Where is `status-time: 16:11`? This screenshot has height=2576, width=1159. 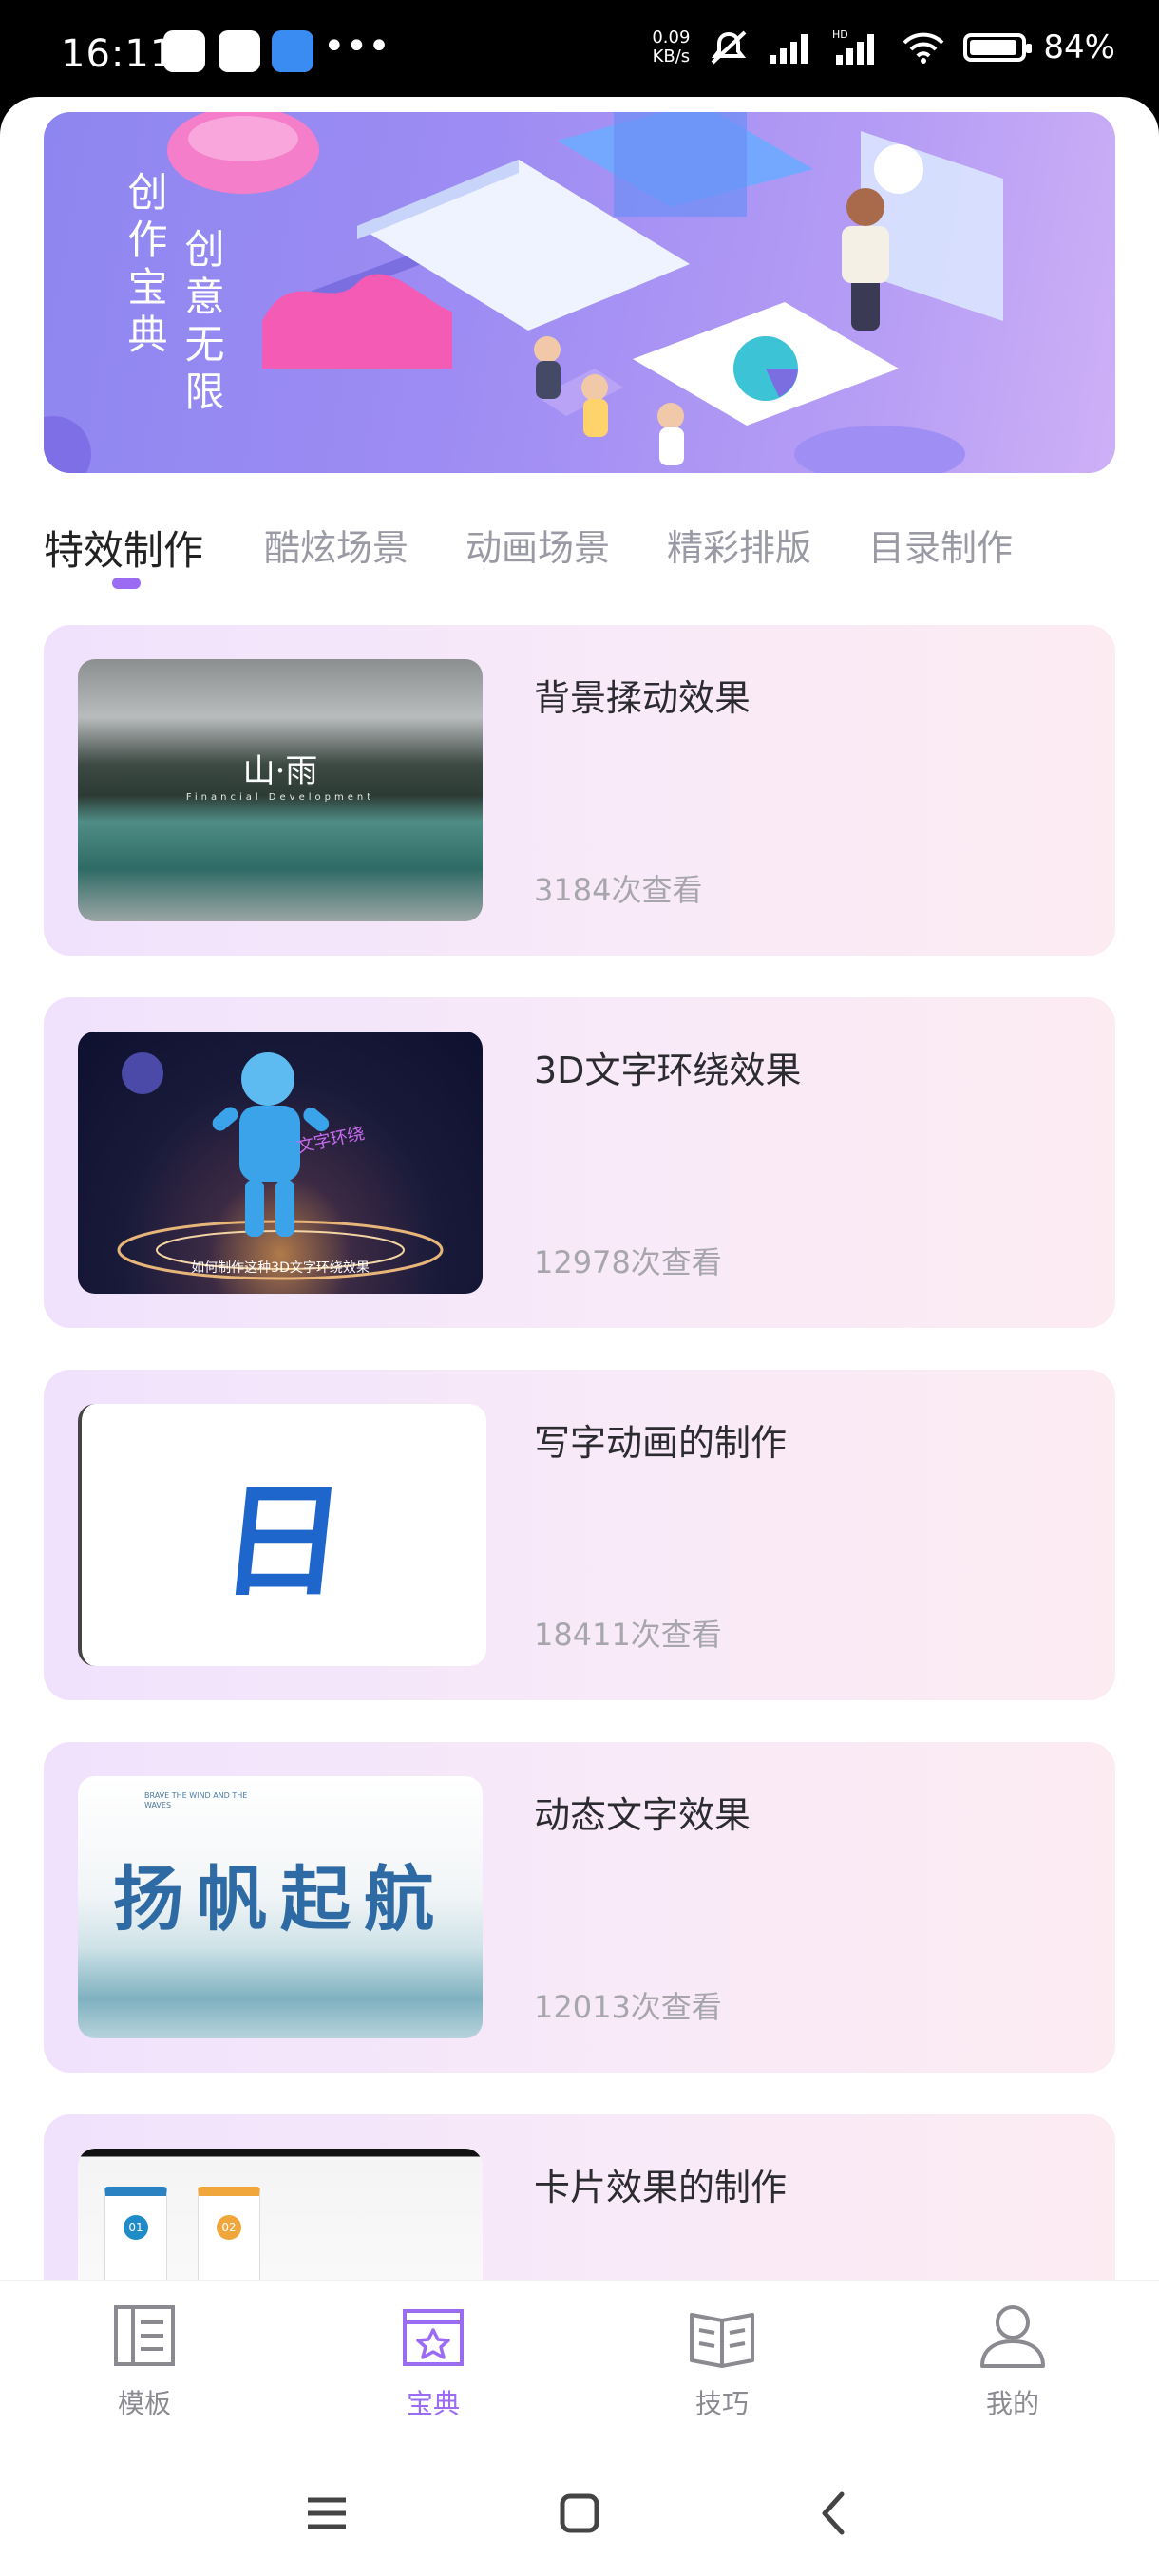
status-time: 16:11 is located at coordinates (118, 54).